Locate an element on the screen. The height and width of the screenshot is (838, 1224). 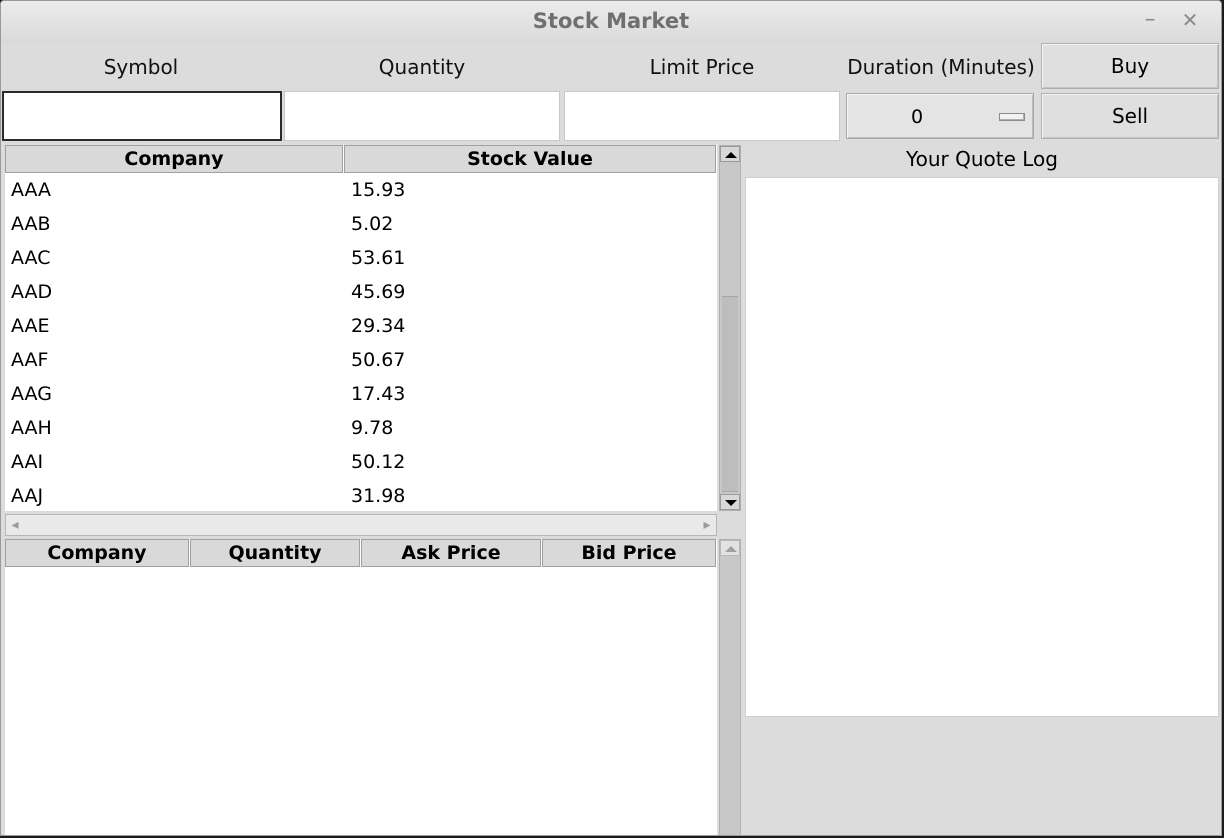
stock-value-cell: 5.02 is located at coordinates (372, 224).